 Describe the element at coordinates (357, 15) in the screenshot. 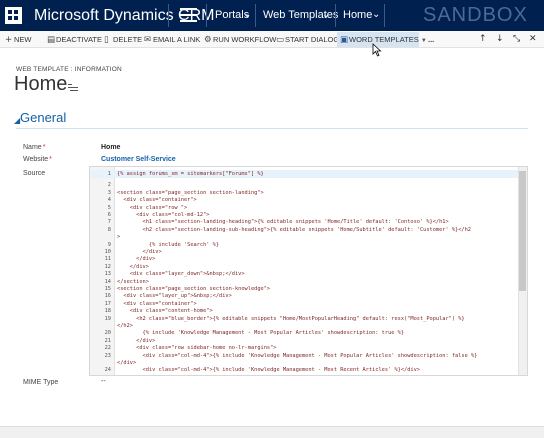

I see `nav-item-home: Home` at that location.